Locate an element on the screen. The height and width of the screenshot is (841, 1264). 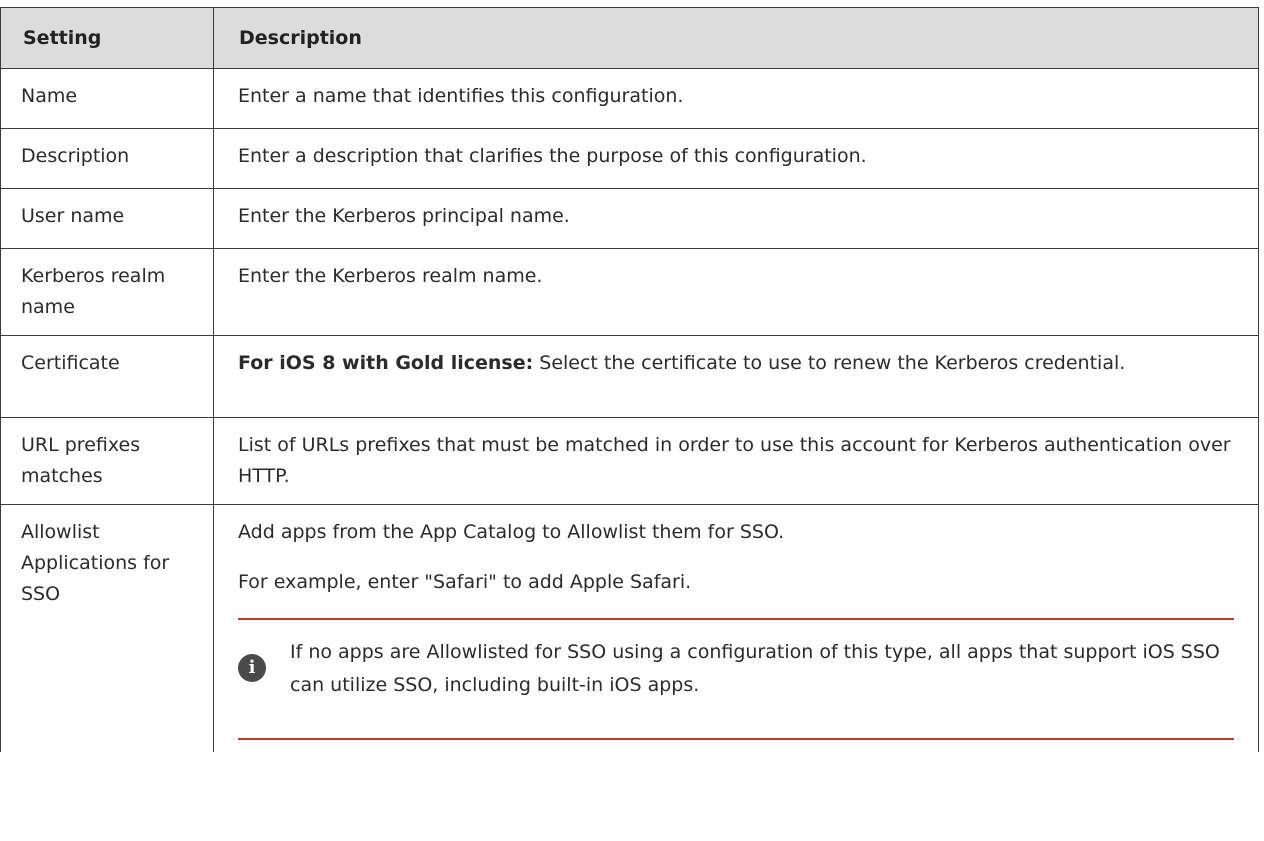
header-setting: Setting is located at coordinates (107, 38).